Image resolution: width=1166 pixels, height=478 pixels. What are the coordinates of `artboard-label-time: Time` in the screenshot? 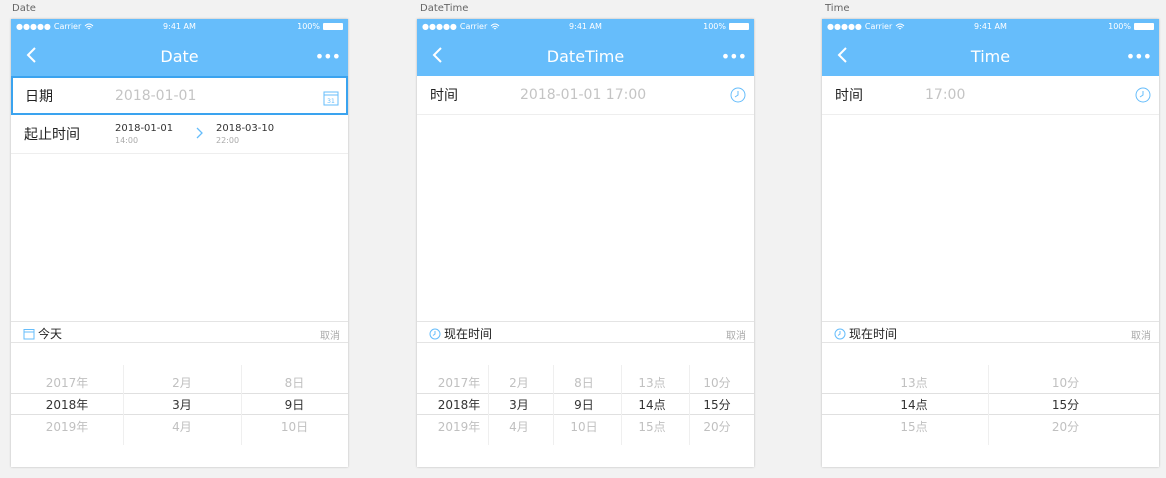 It's located at (837, 8).